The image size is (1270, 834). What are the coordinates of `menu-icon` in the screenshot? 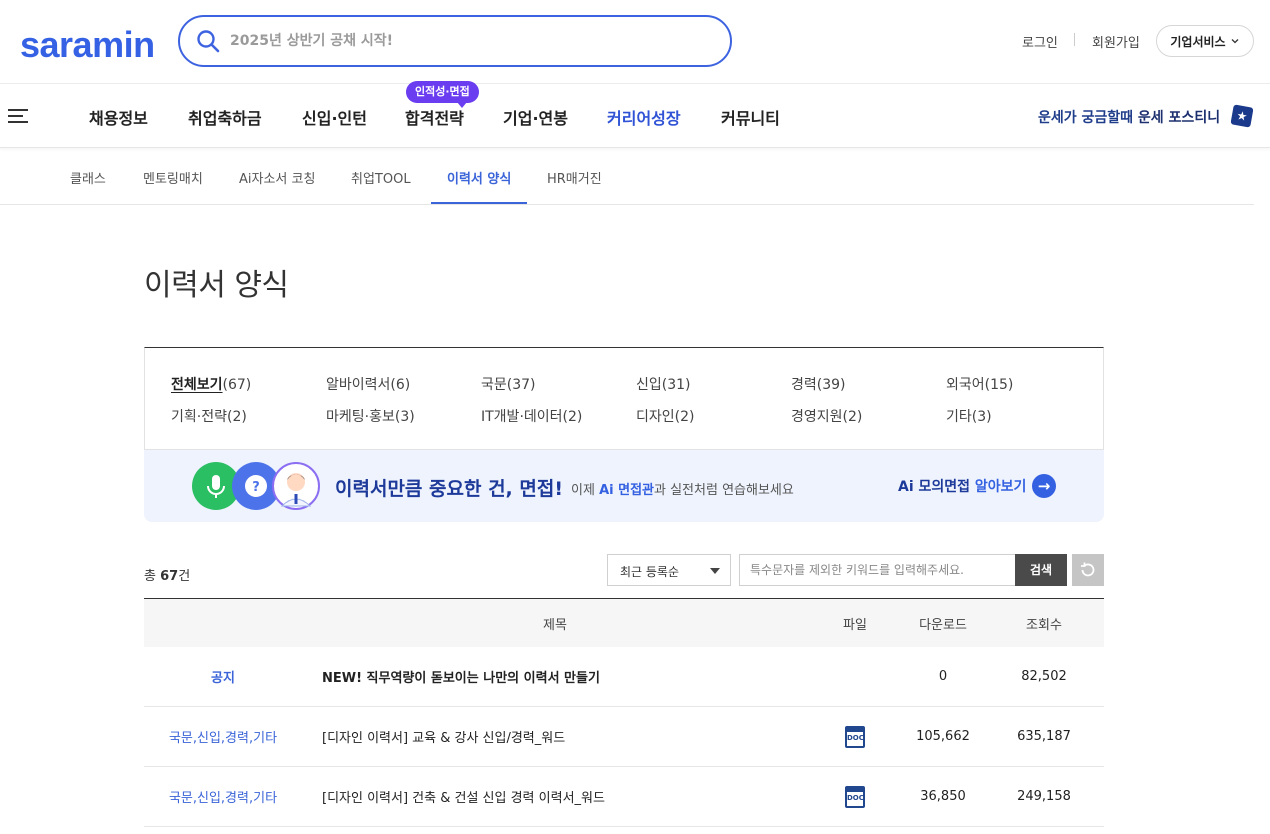 It's located at (18, 116).